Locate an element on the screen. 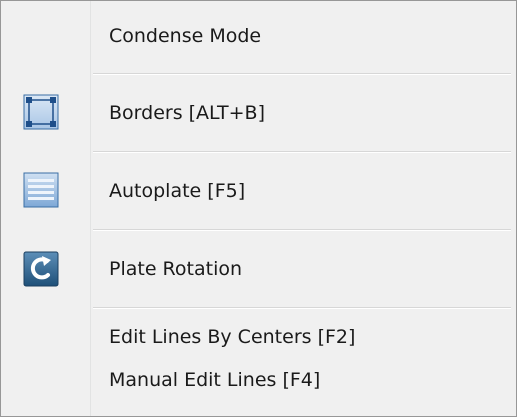  menu-item-label: Condense Mode is located at coordinates (185, 36).